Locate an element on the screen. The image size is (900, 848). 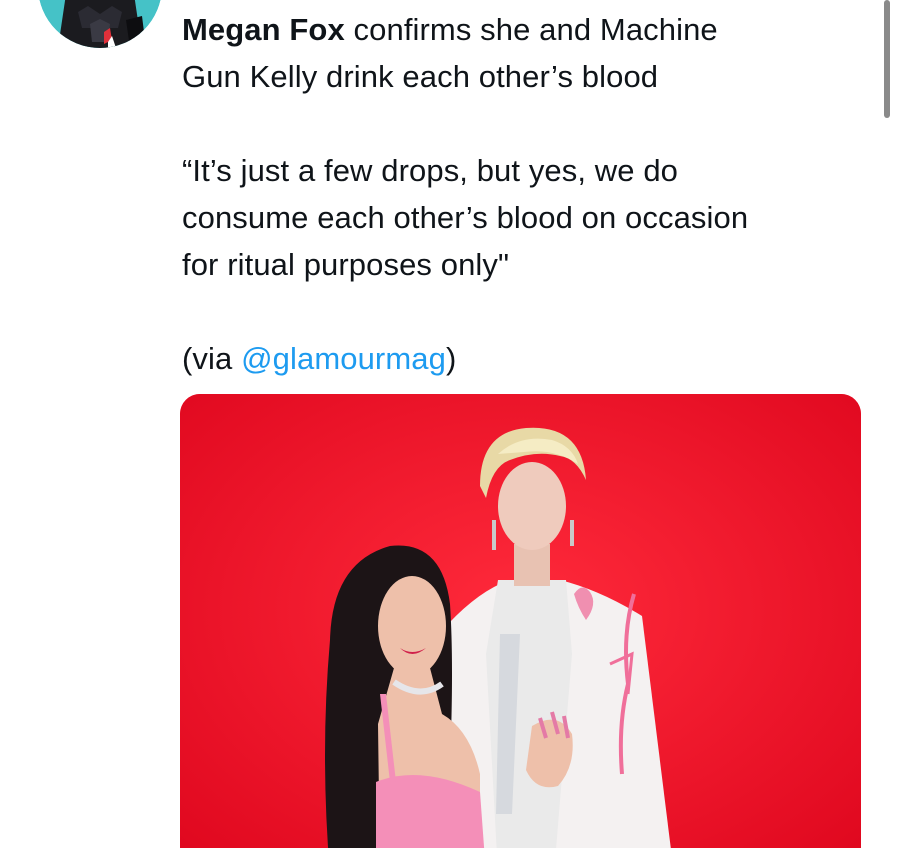
headline-rest: confirms she and Machine is located at coordinates (535, 29).